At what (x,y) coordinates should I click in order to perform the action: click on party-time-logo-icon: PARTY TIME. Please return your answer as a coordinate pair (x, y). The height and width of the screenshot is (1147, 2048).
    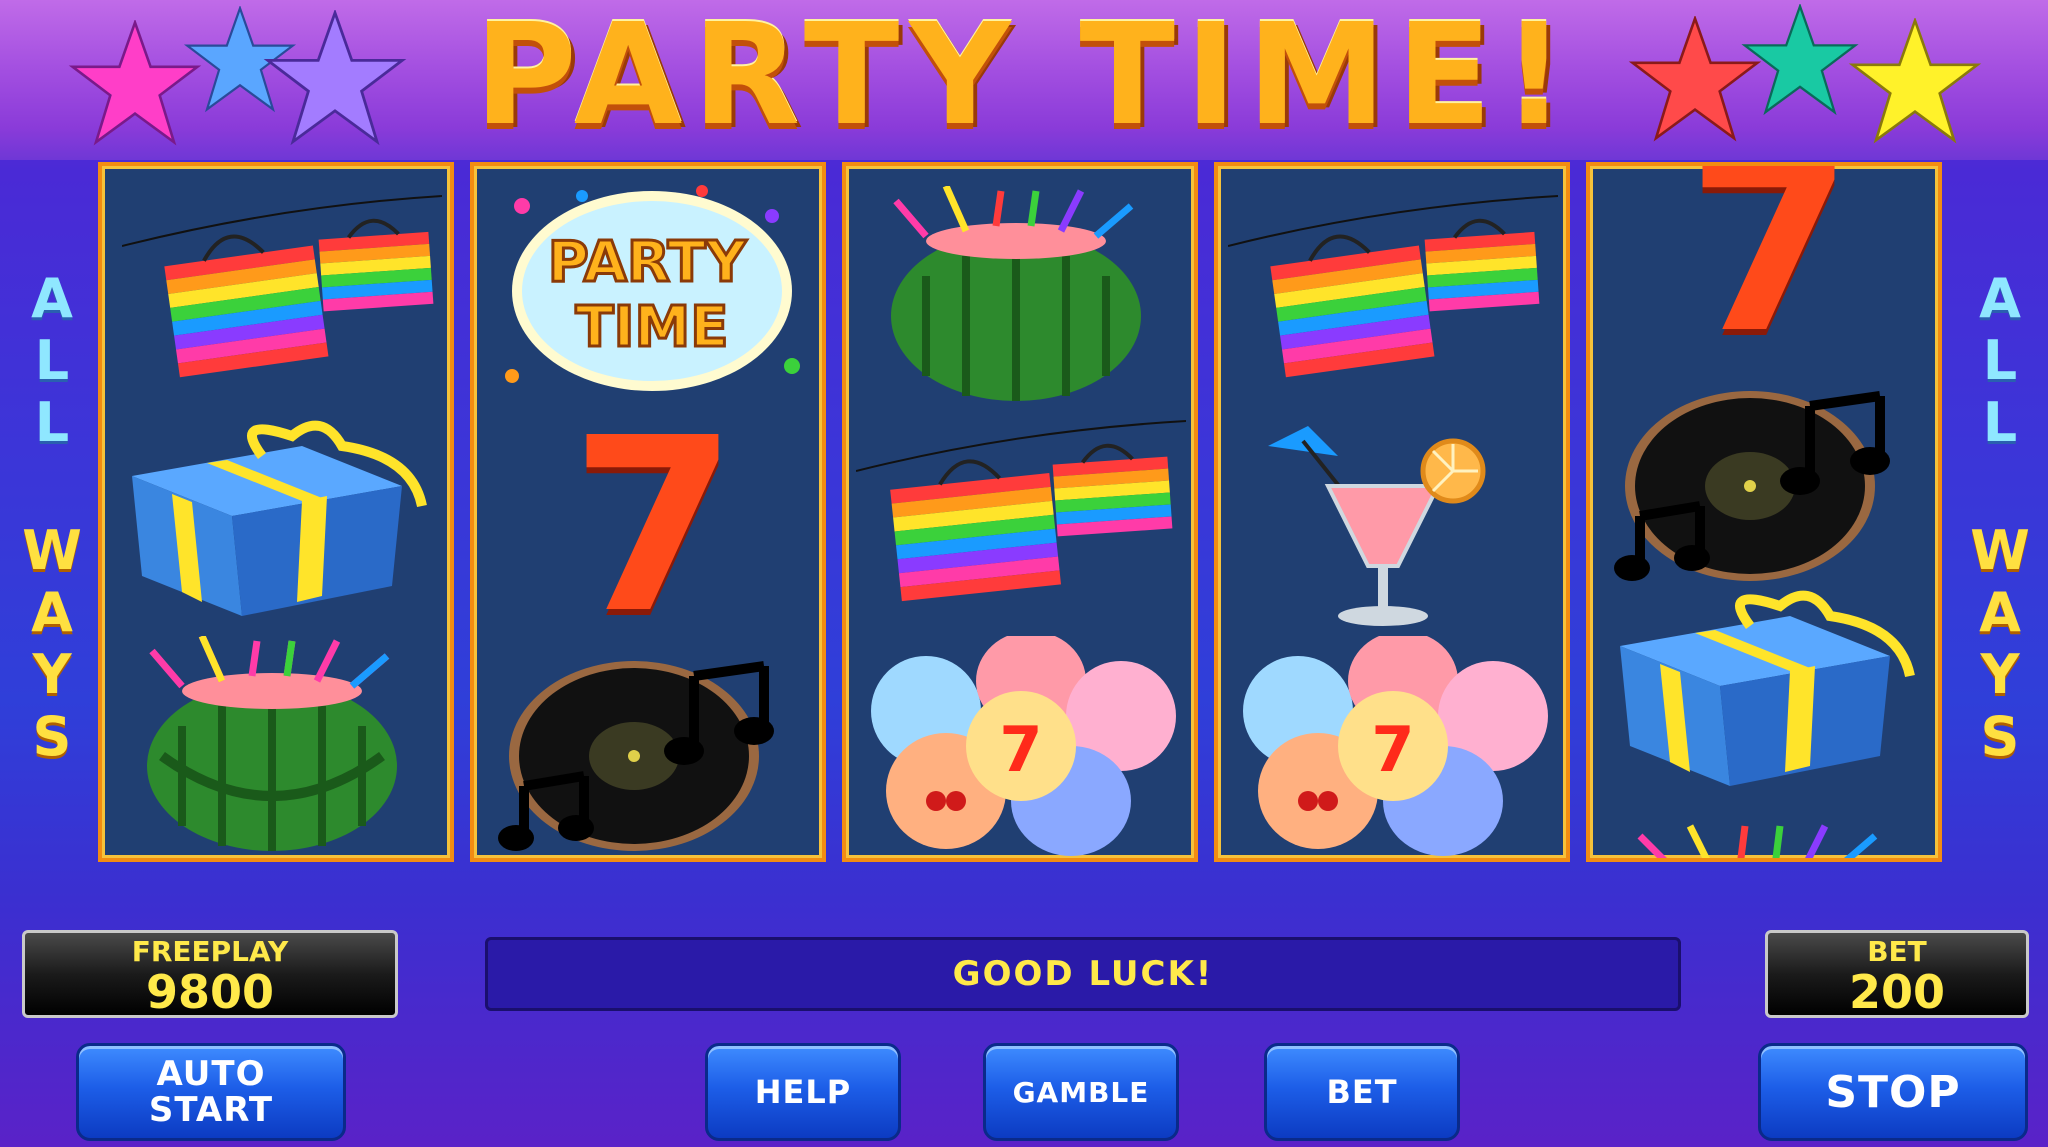
    Looking at the image, I should click on (652, 288).